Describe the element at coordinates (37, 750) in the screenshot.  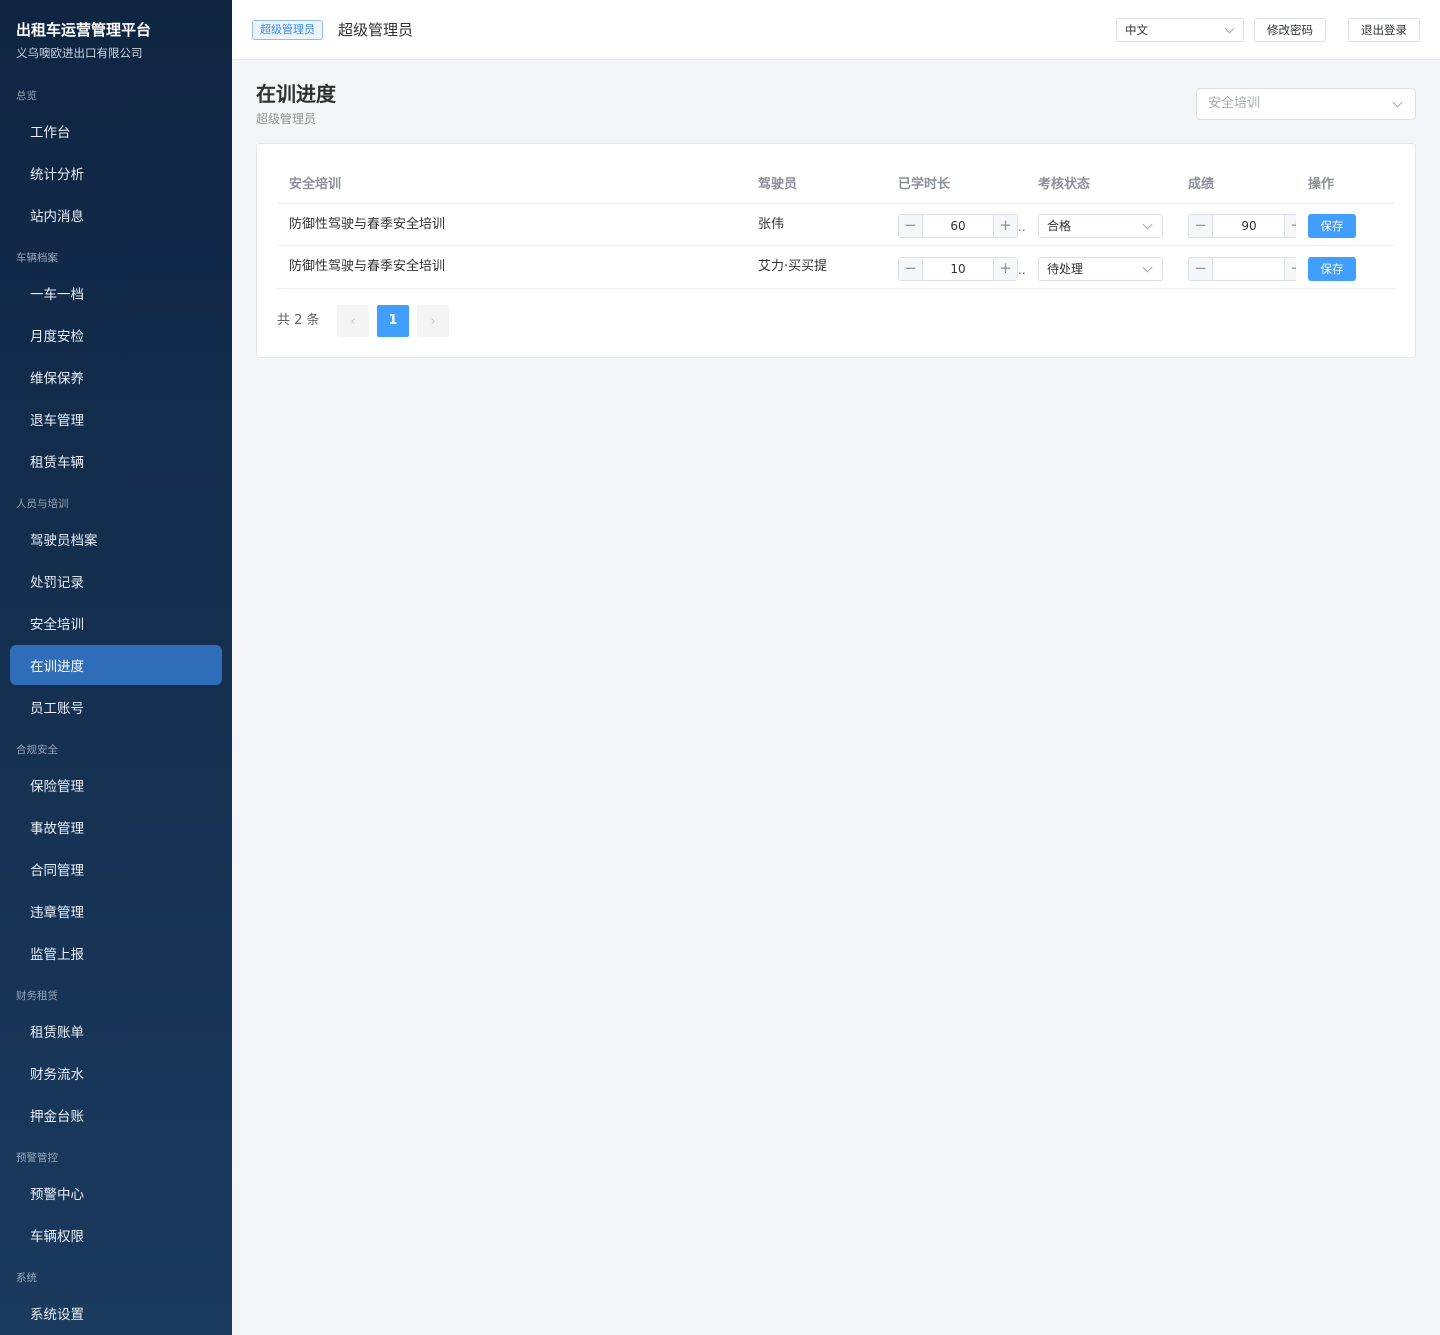
I see `nav-group-compliance: 合规安全` at that location.